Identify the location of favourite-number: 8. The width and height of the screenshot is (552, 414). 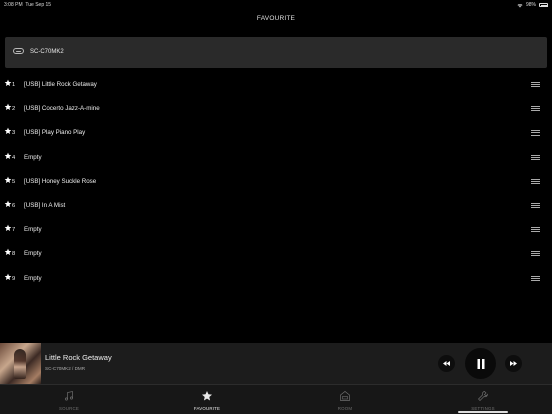
(14, 254).